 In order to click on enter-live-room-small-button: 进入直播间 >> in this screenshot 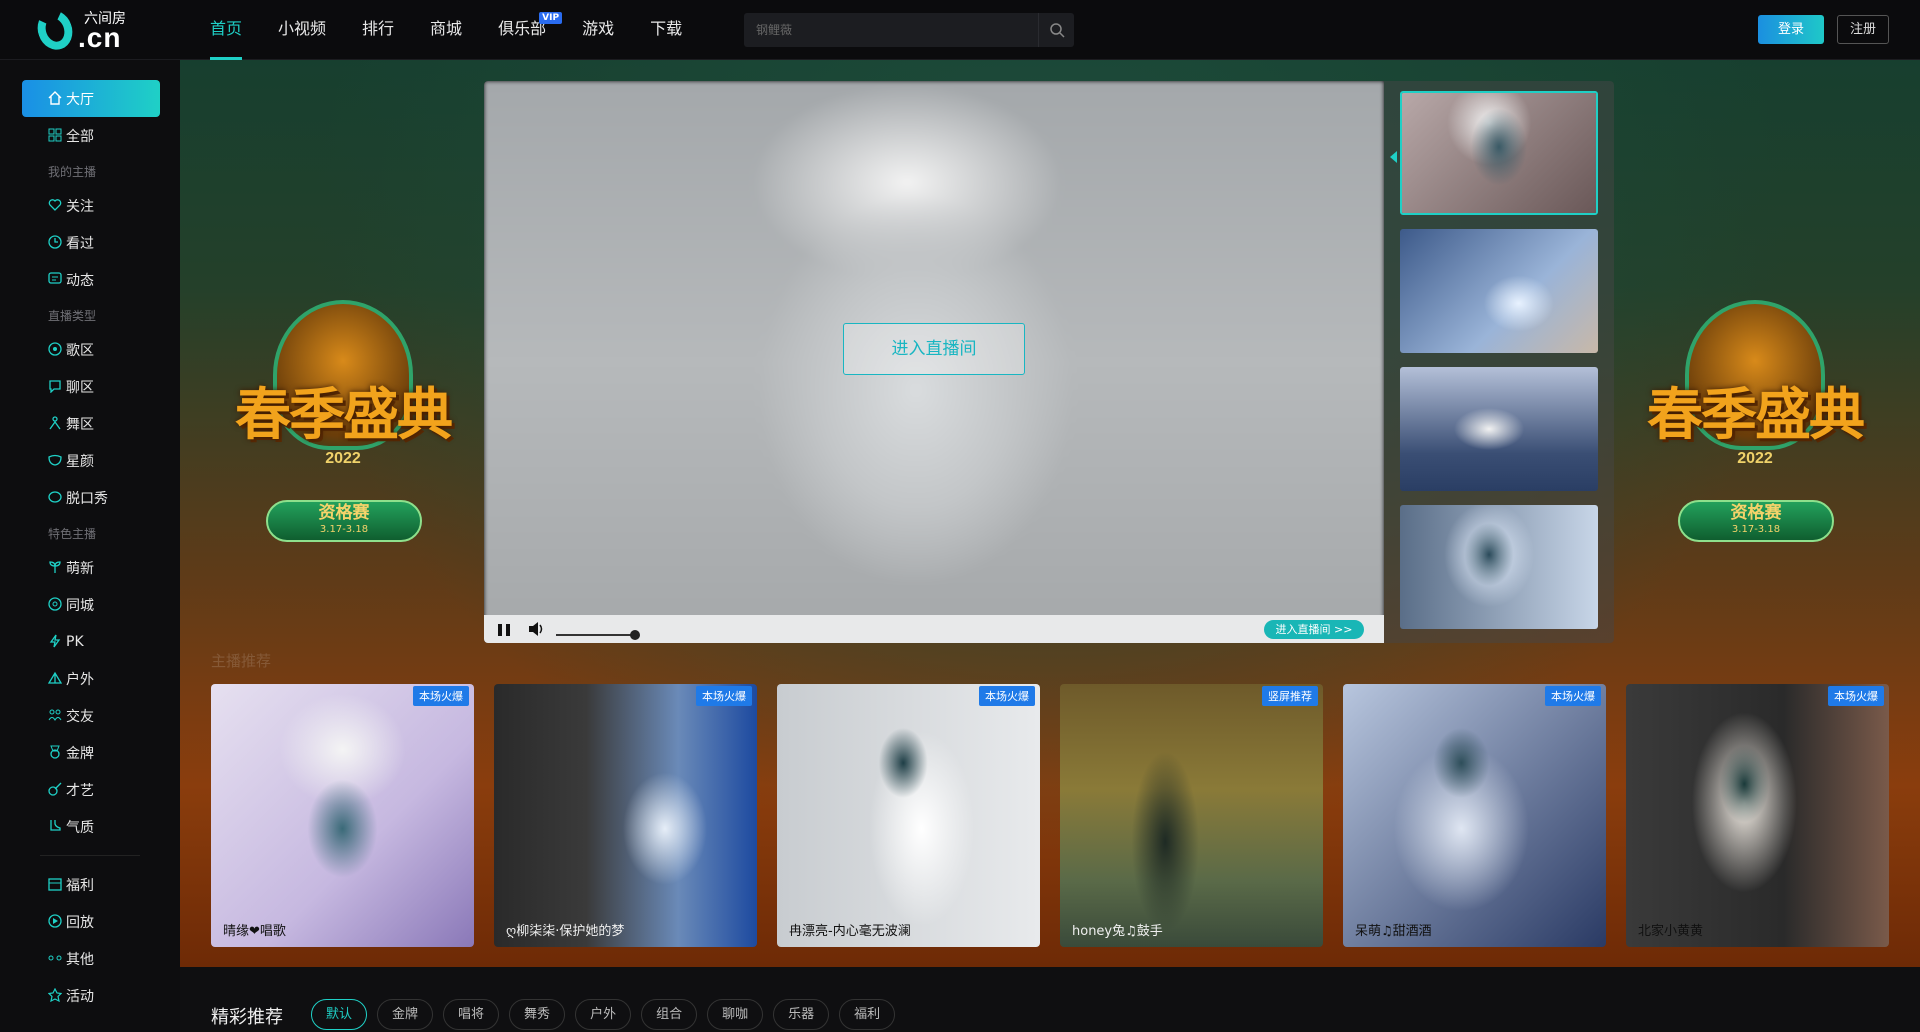, I will do `click(1314, 629)`.